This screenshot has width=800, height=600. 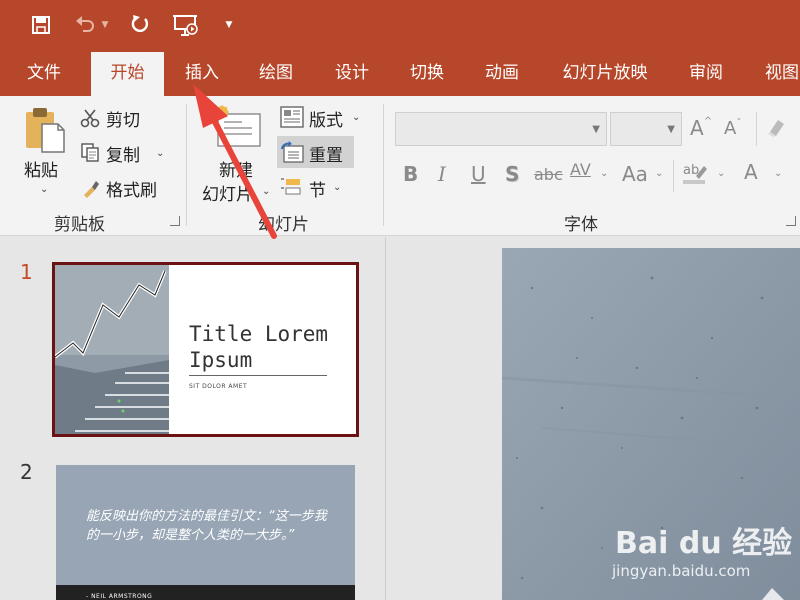 What do you see at coordinates (427, 73) in the screenshot?
I see `tab-transitions: 切换` at bounding box center [427, 73].